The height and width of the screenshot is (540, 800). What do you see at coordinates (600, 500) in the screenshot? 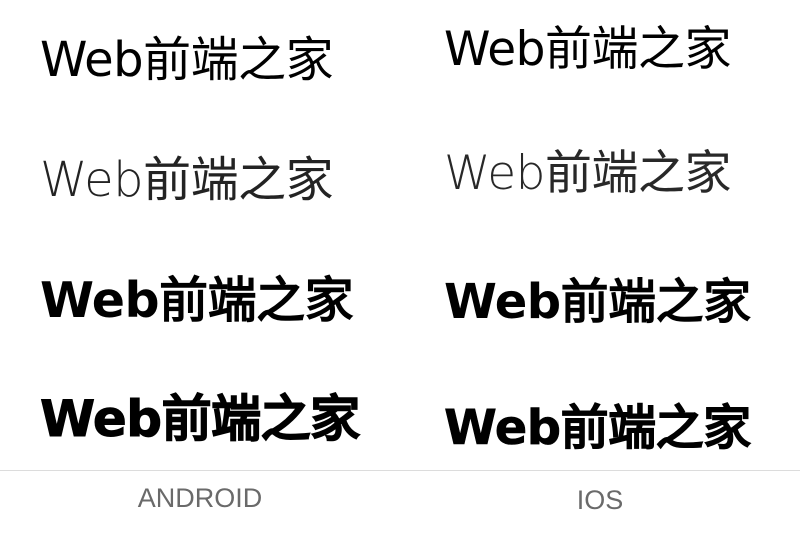
I see `ios-label: IOS` at bounding box center [600, 500].